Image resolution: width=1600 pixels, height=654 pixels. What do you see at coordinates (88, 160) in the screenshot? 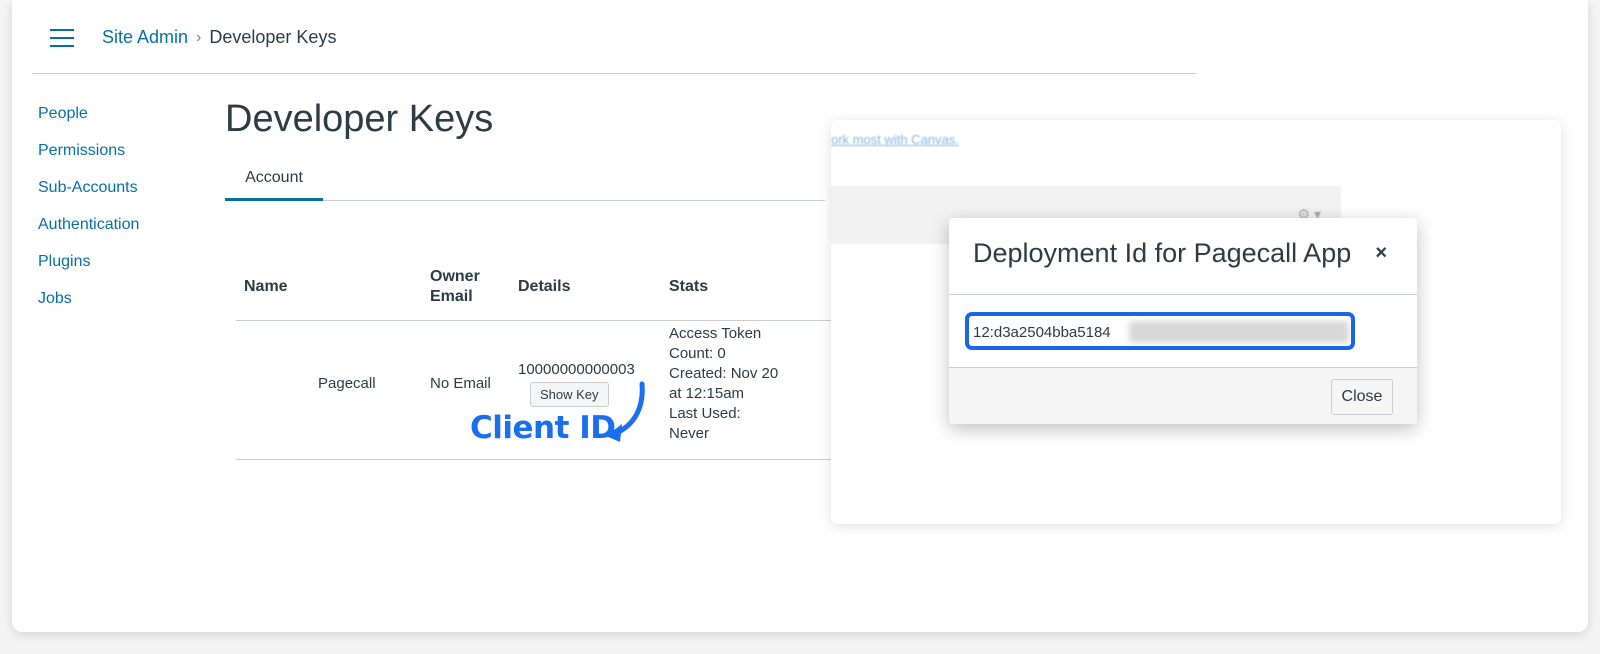
I see `sidebar-item-permissions: Permissions` at bounding box center [88, 160].